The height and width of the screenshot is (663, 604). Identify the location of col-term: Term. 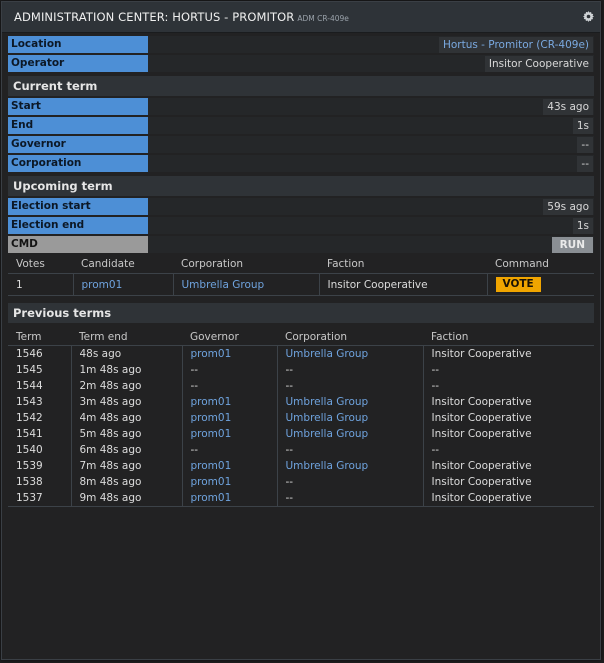
(39, 337).